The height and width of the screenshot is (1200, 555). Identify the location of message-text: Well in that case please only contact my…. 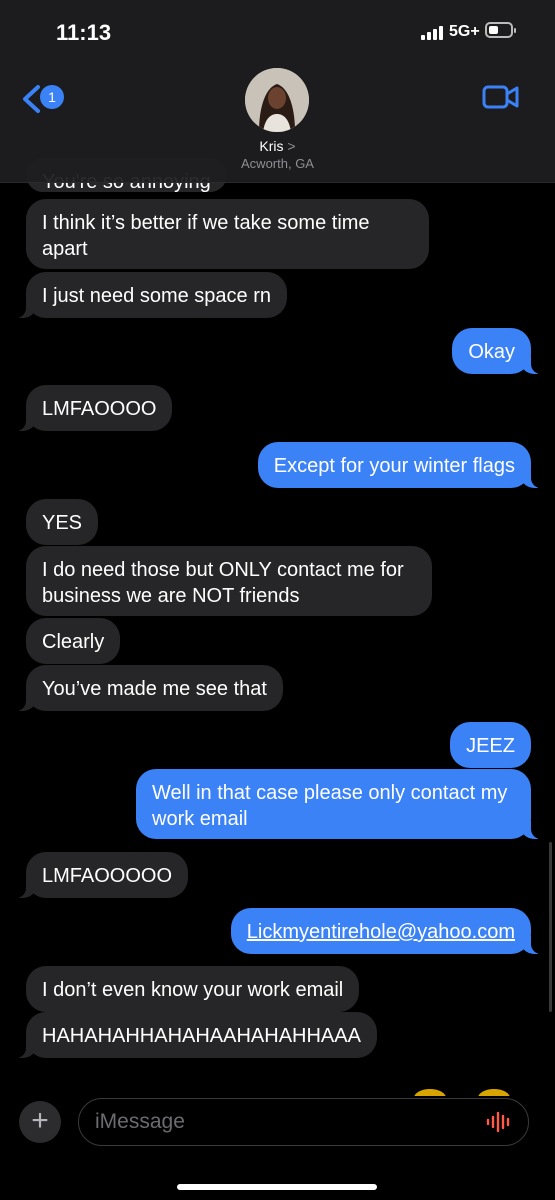
(330, 806).